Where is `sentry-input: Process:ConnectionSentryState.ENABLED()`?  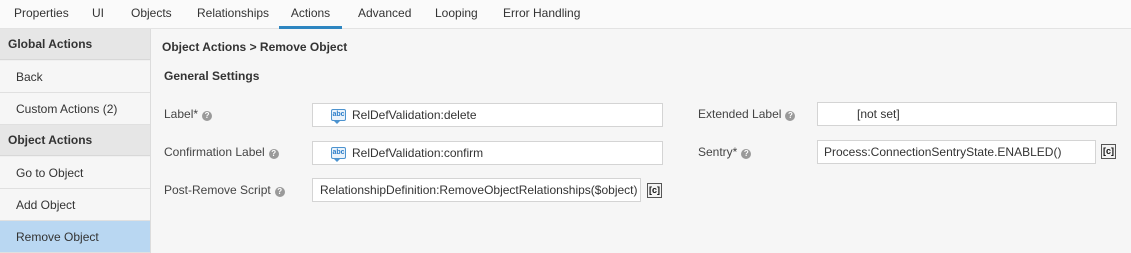
sentry-input: Process:ConnectionSentryState.ENABLED() is located at coordinates (956, 152).